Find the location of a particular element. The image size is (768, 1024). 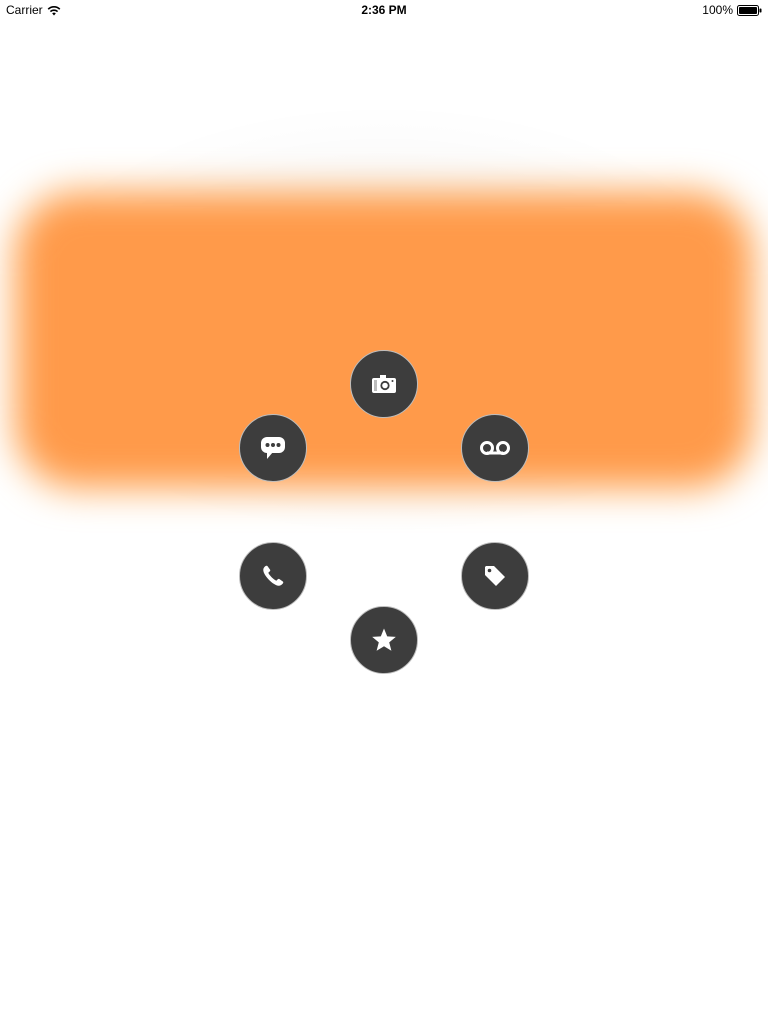

voicemail-button is located at coordinates (495, 448).